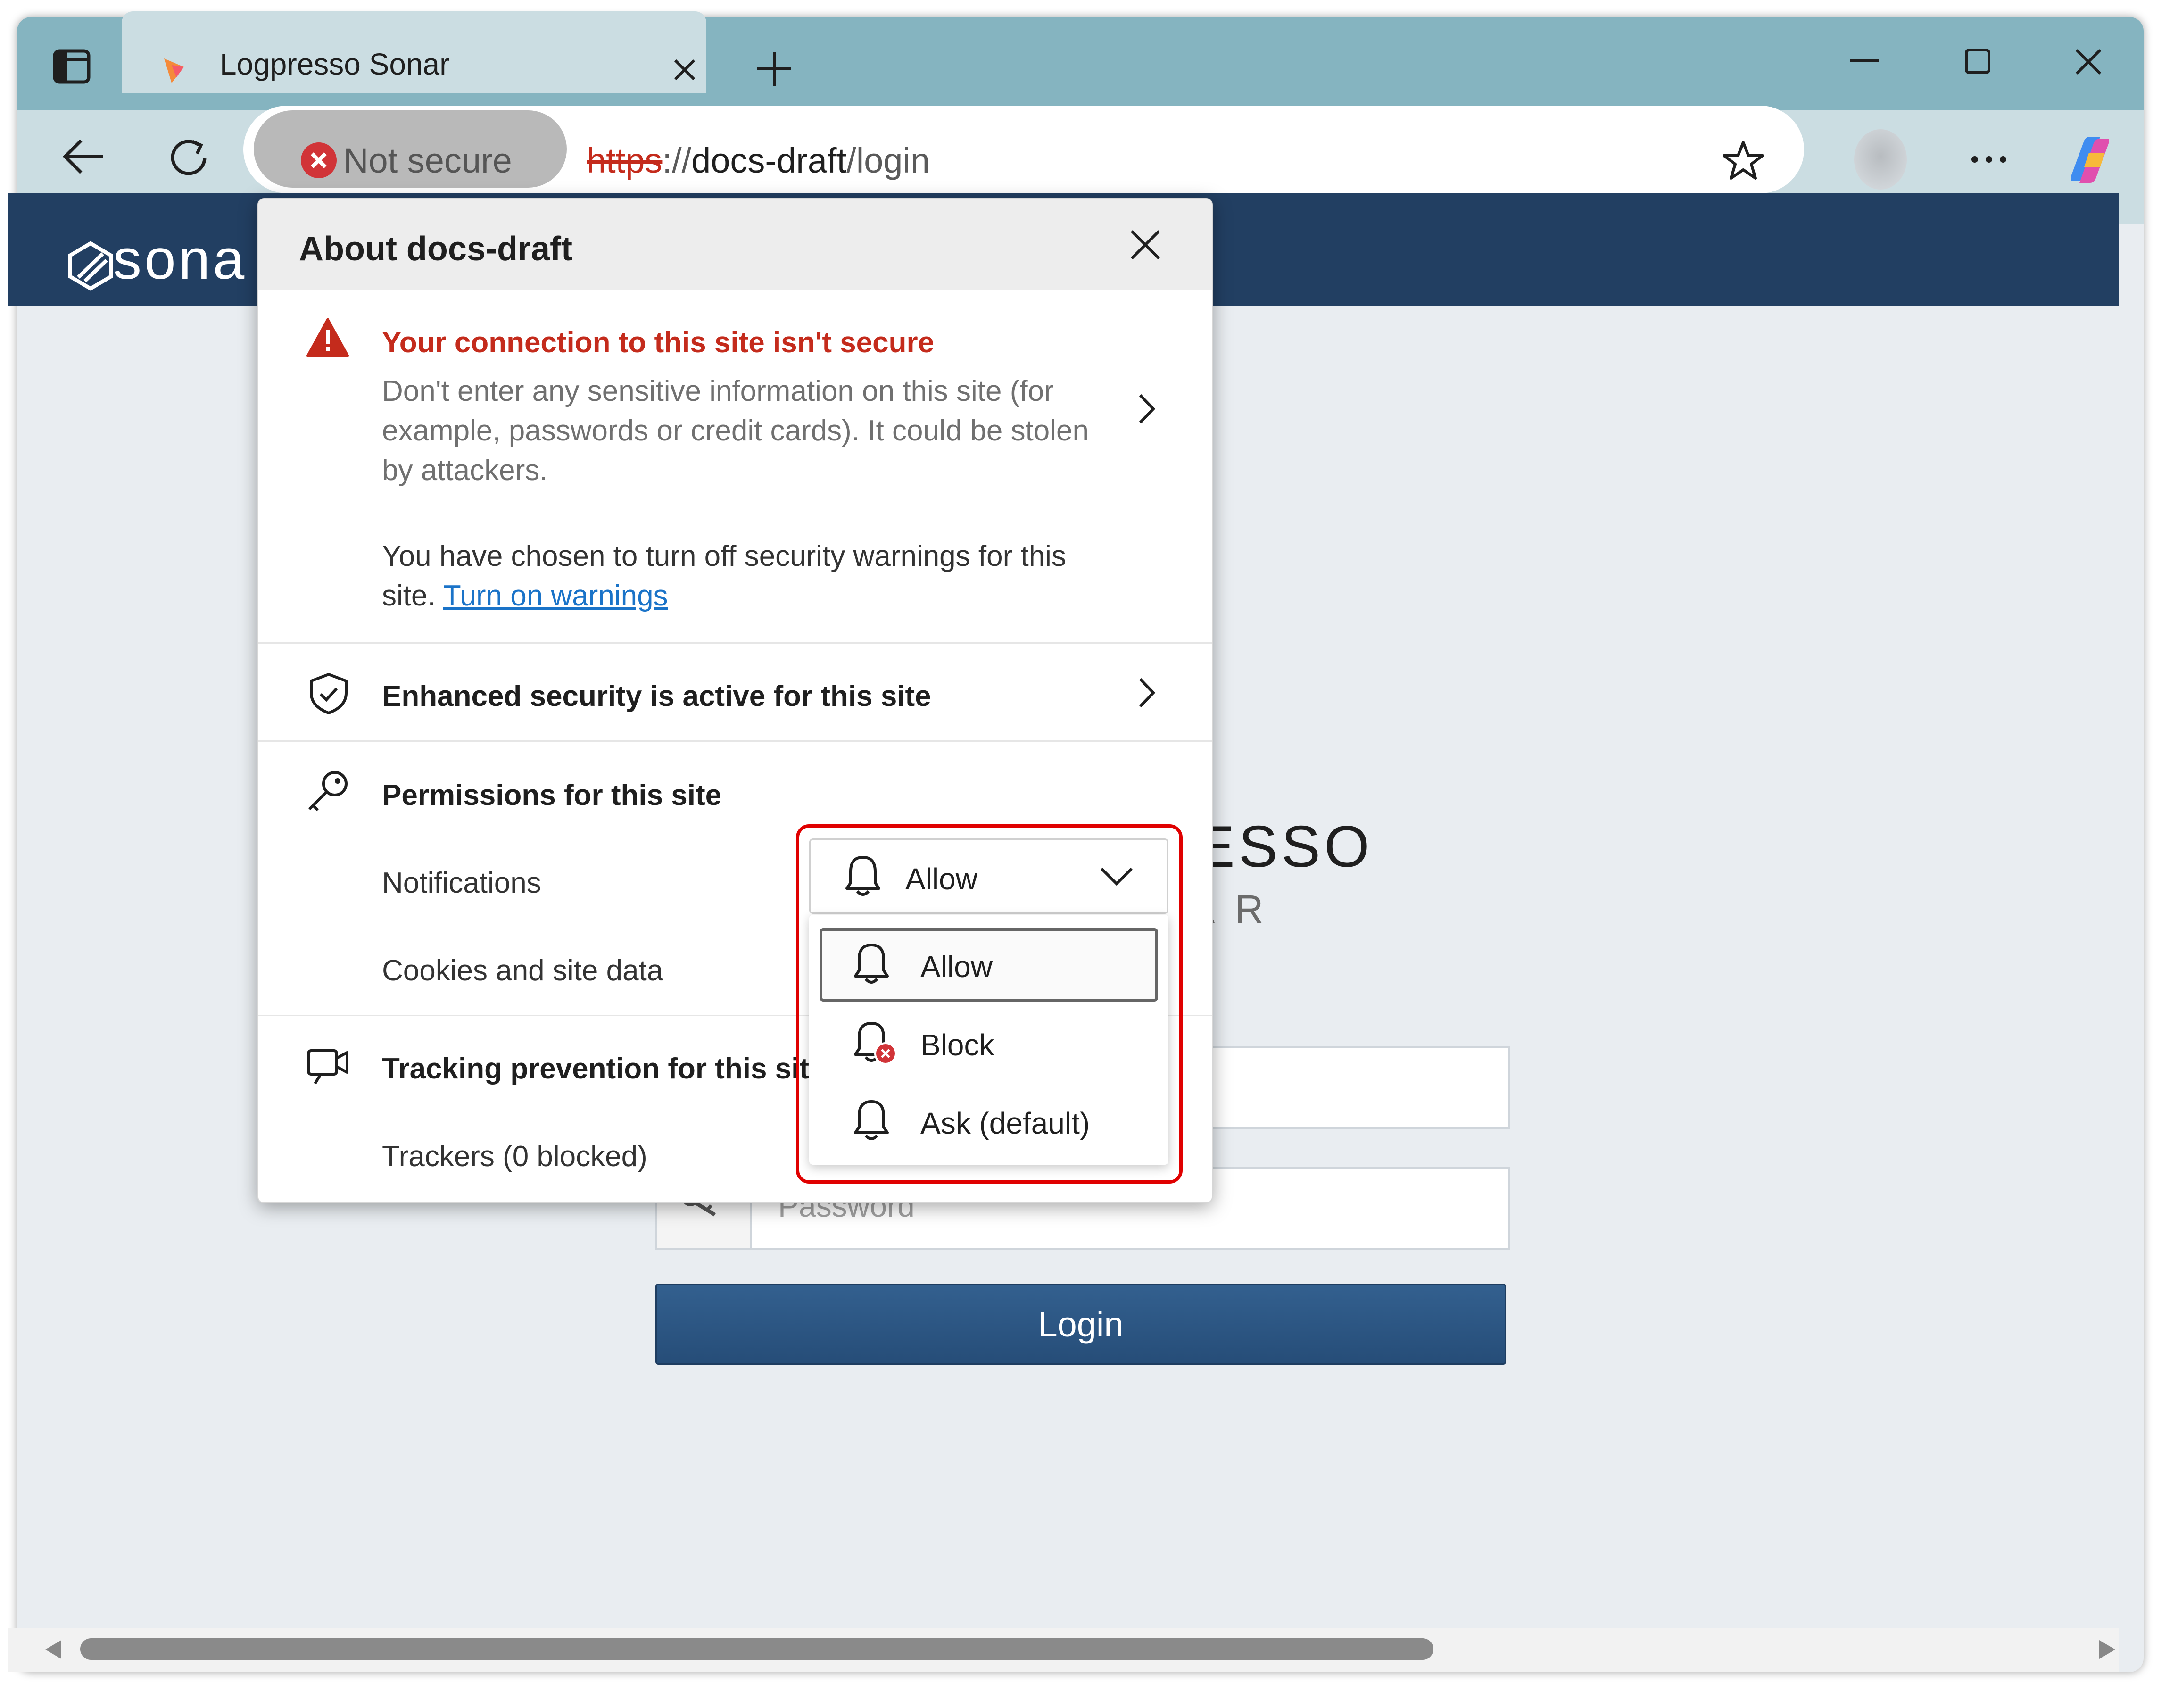 This screenshot has width=2178, height=1708. What do you see at coordinates (1989, 159) in the screenshot?
I see `more-options-icon` at bounding box center [1989, 159].